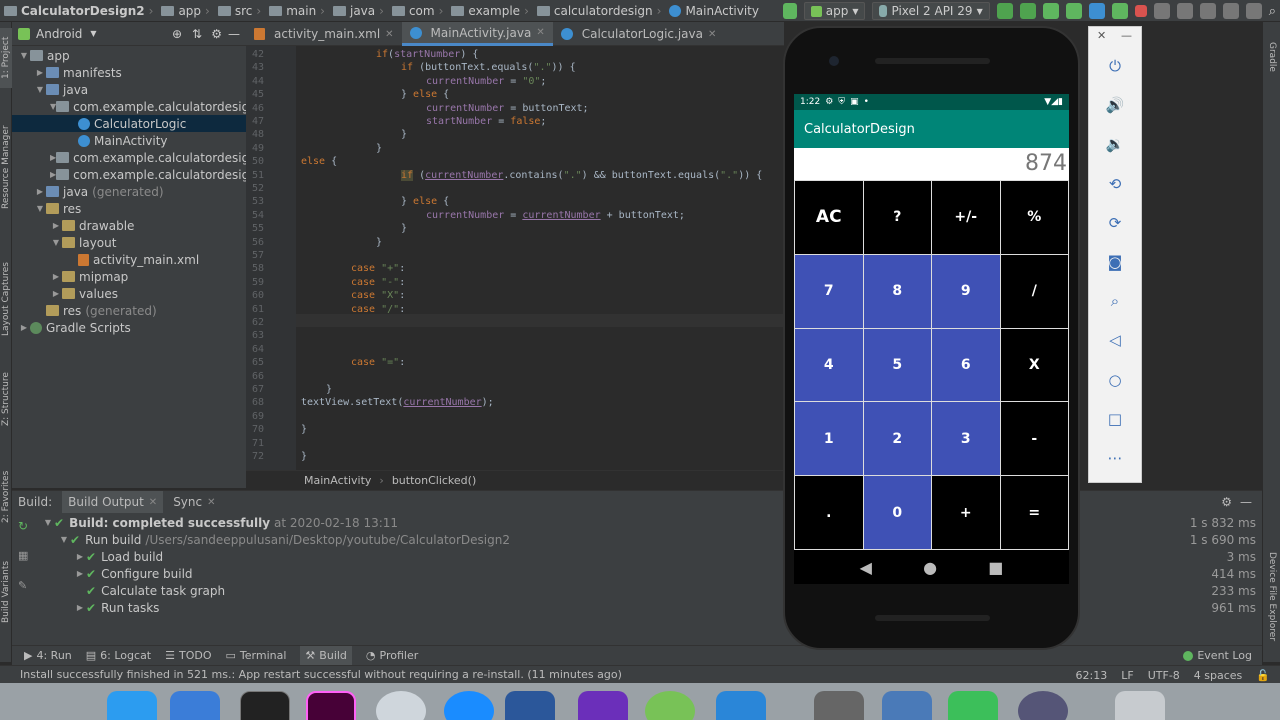 Image resolution: width=1280 pixels, height=720 pixels. I want to click on calc-key: 8, so click(897, 291).